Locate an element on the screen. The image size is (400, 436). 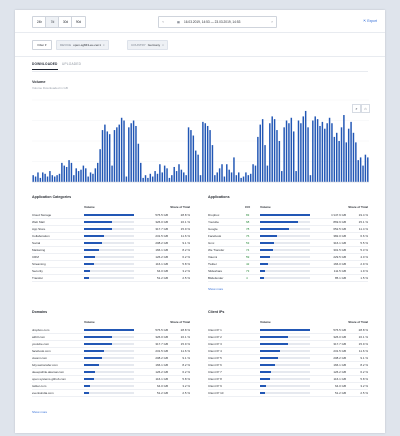
reset-zoom-icon: ⌂ is located at coordinates (365, 108).